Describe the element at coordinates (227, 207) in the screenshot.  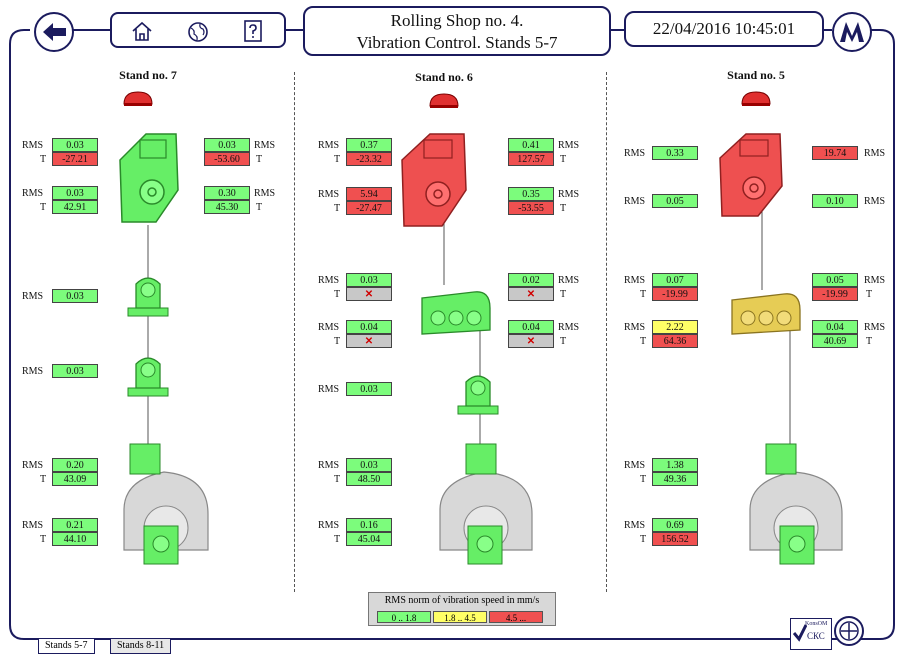
I see `stand7-r2r-t: 45.30` at that location.